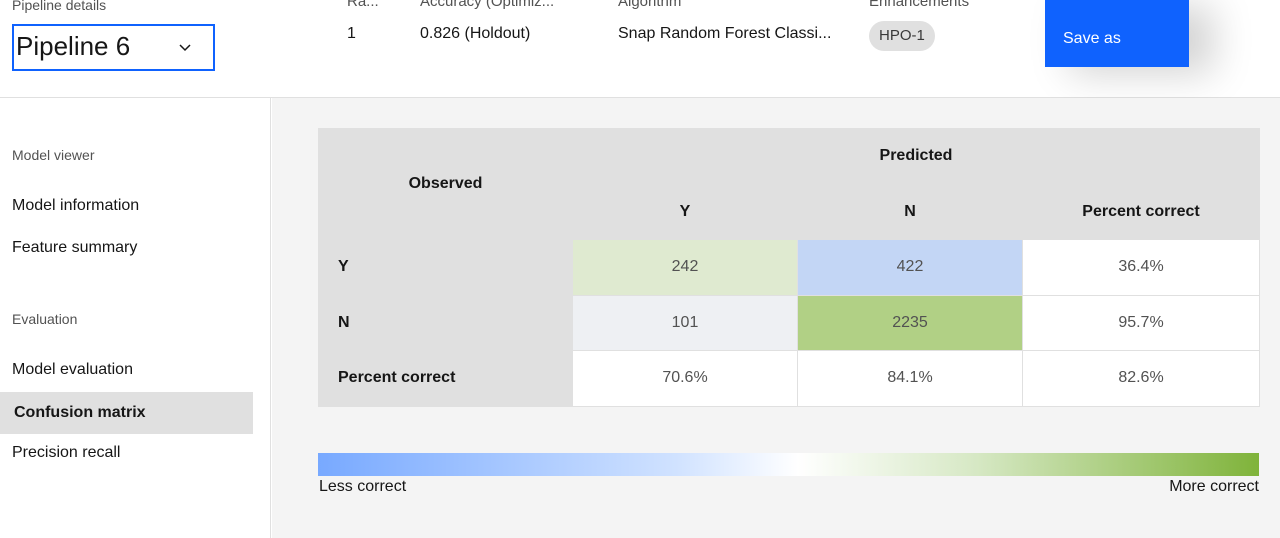 The width and height of the screenshot is (1280, 538). What do you see at coordinates (126, 413) in the screenshot?
I see `sidebar-item-confusion-matrix: Confusion matrix` at bounding box center [126, 413].